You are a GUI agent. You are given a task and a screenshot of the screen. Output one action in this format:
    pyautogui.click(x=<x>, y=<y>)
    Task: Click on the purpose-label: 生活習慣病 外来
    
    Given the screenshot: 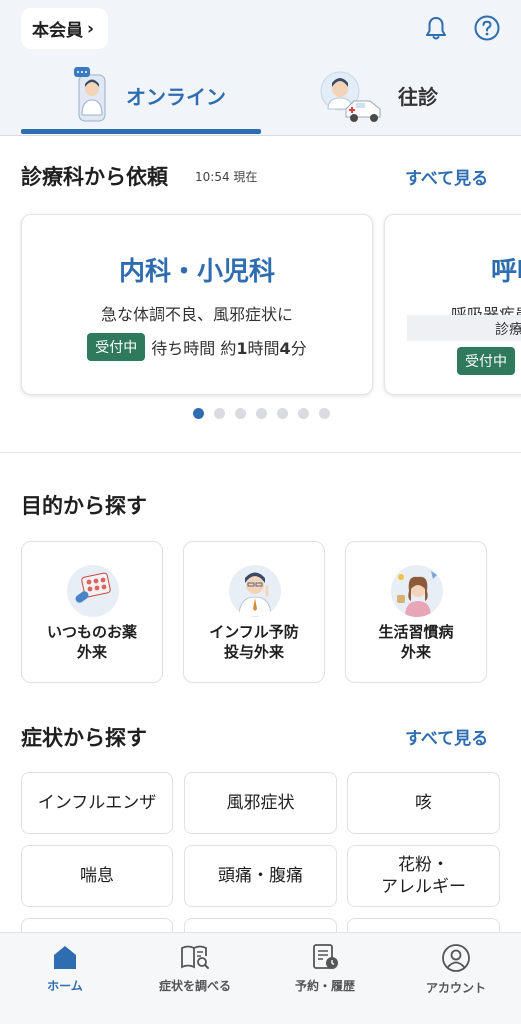 What is the action you would take?
    pyautogui.click(x=416, y=642)
    